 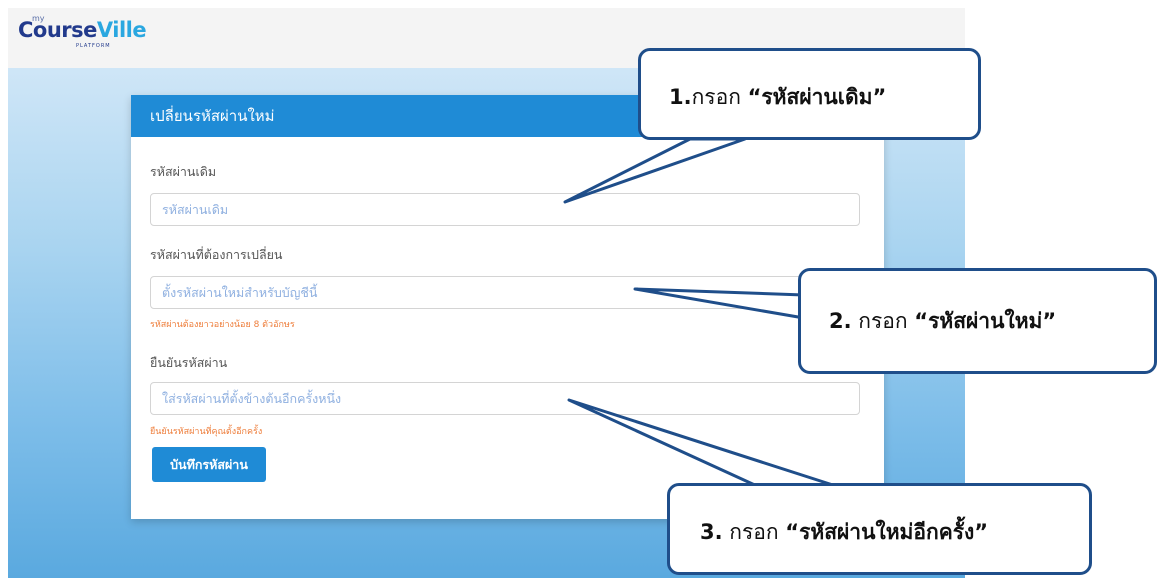 I want to click on old-password-label: รหัสผ่านเดิม, so click(x=183, y=171).